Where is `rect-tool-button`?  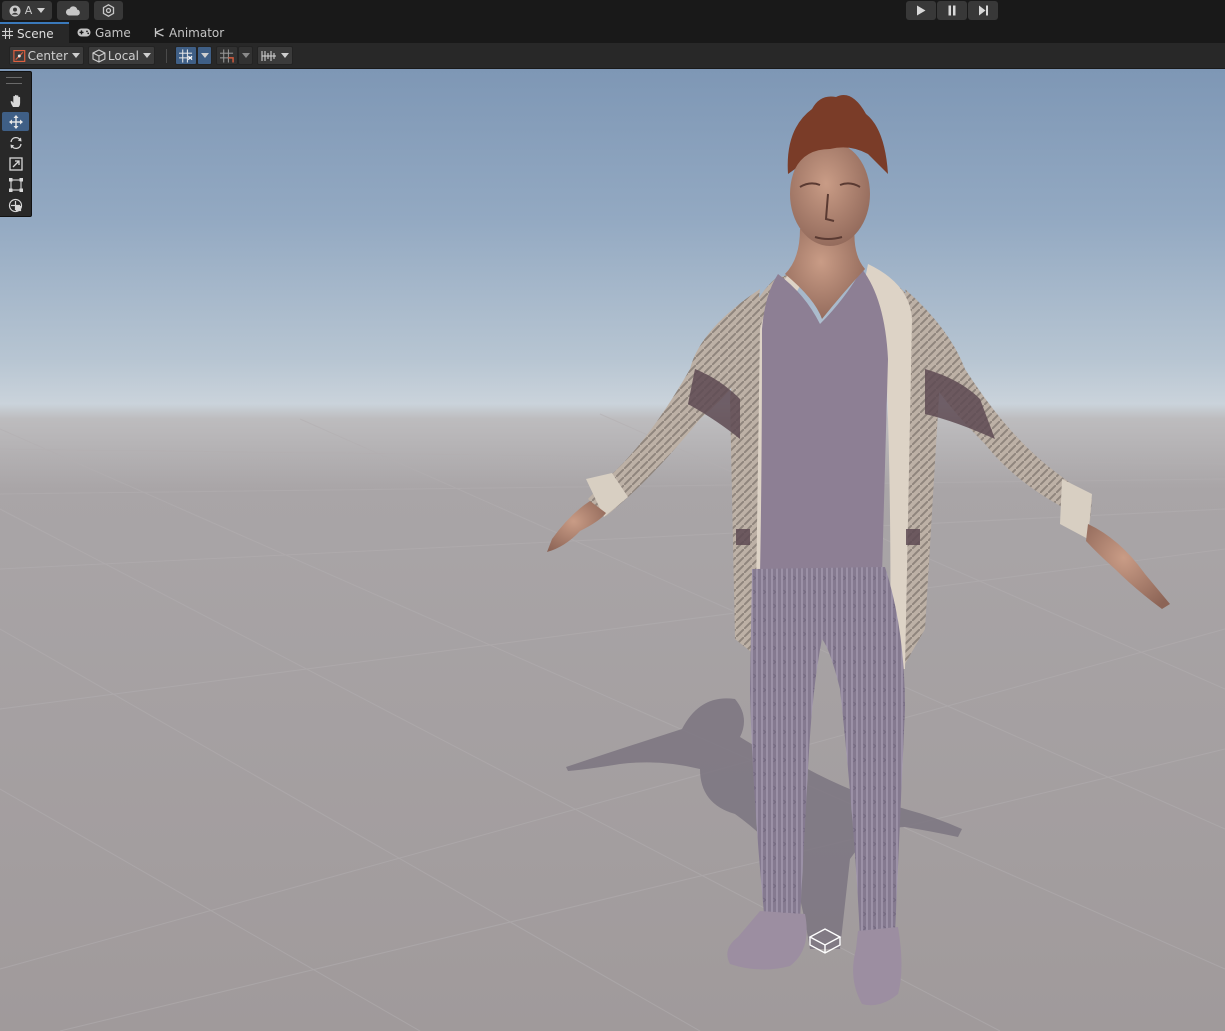
rect-tool-button is located at coordinates (15, 184).